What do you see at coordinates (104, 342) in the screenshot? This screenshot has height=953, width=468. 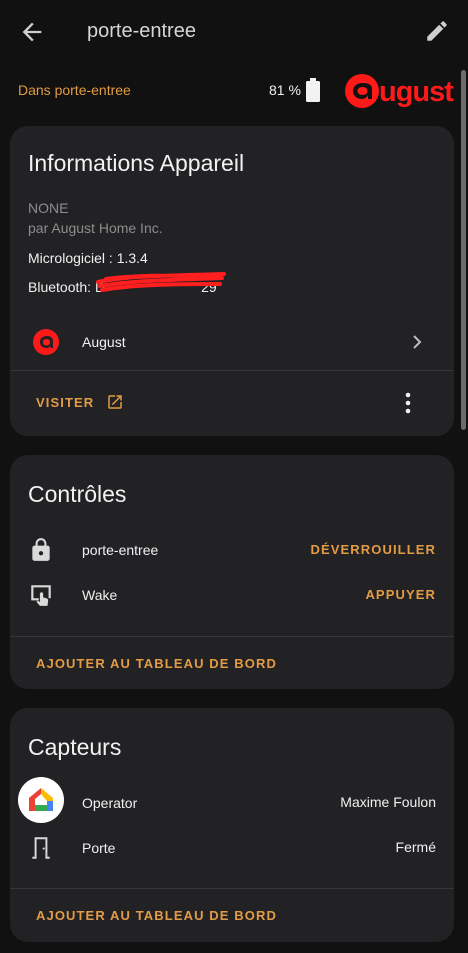 I see `integration-label: August` at bounding box center [104, 342].